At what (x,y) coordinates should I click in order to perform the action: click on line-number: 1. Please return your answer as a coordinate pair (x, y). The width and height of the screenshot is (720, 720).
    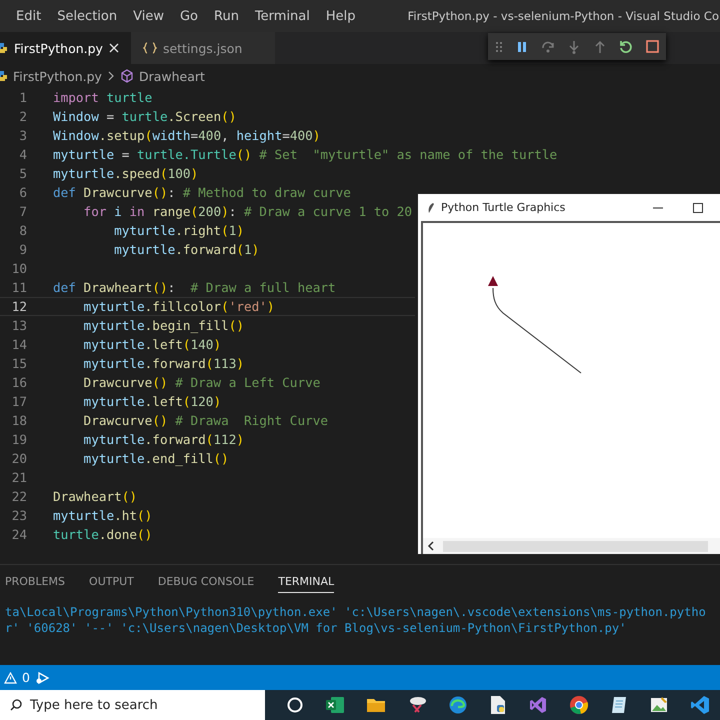
    Looking at the image, I should click on (22, 97).